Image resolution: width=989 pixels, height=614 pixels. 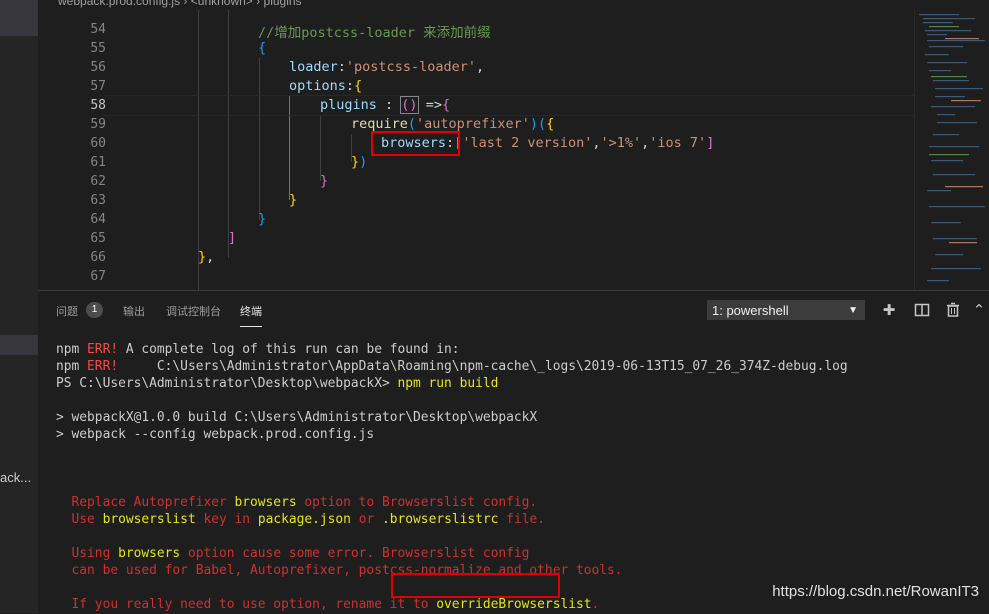 What do you see at coordinates (596, 143) in the screenshot?
I see `comma-token: ,` at bounding box center [596, 143].